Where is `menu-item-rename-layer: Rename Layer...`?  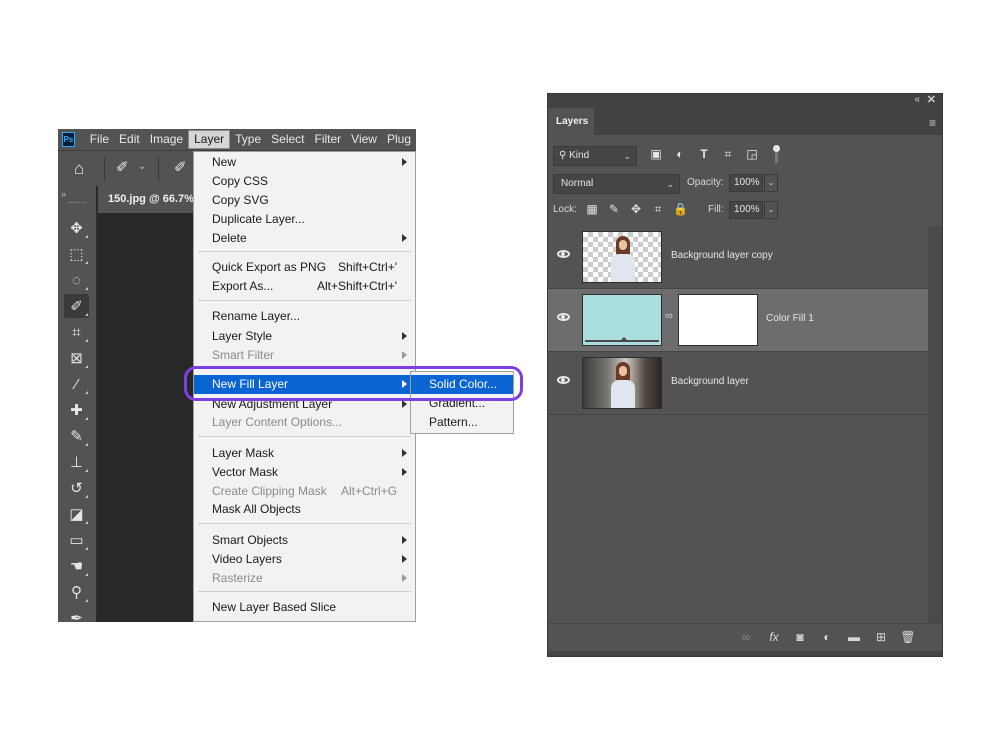
menu-item-rename-layer: Rename Layer... is located at coordinates (304, 316).